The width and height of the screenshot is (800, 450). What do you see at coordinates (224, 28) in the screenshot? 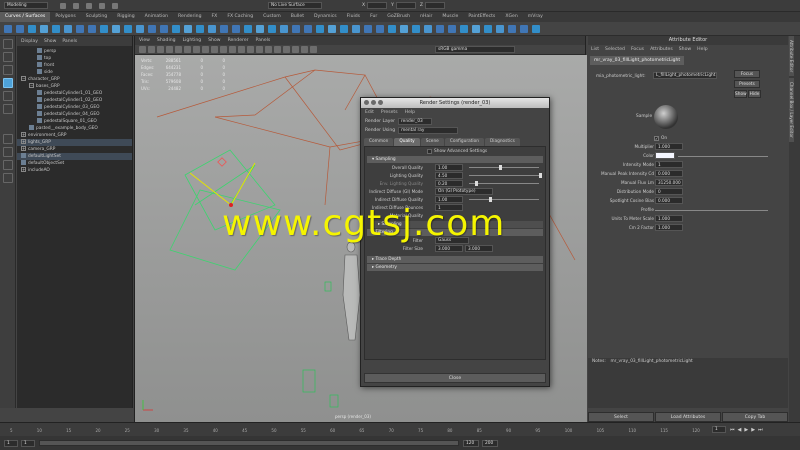
I see `detach-icon` at bounding box center [224, 28].